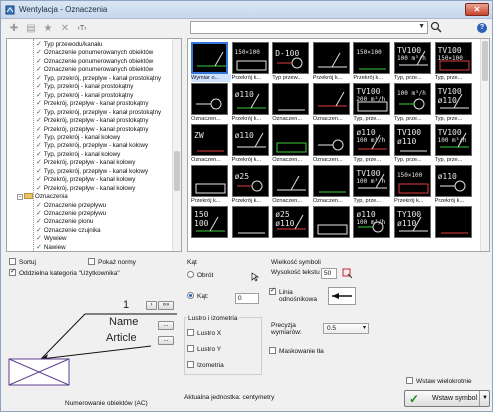 This screenshot has width=493, height=412. Describe the element at coordinates (69, 45) in the screenshot. I see `tree-item: ✓ Typ przewodu/kanału` at that location.